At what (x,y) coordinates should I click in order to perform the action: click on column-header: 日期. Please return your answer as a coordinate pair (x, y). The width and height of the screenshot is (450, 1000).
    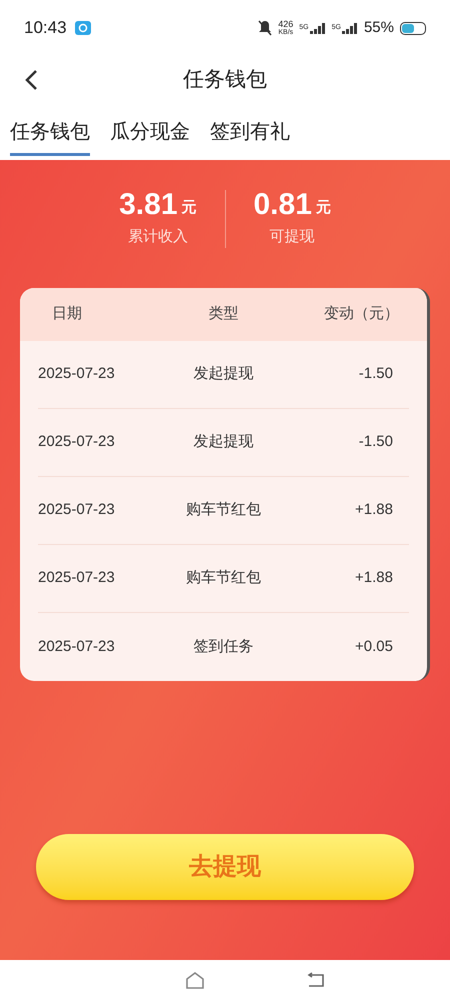
    Looking at the image, I should click on (67, 314).